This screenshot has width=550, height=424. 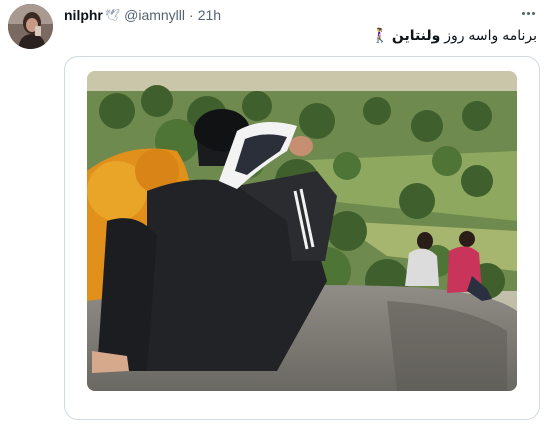 What do you see at coordinates (112, 15) in the screenshot?
I see `dove-emoji-icon: 🕊` at bounding box center [112, 15].